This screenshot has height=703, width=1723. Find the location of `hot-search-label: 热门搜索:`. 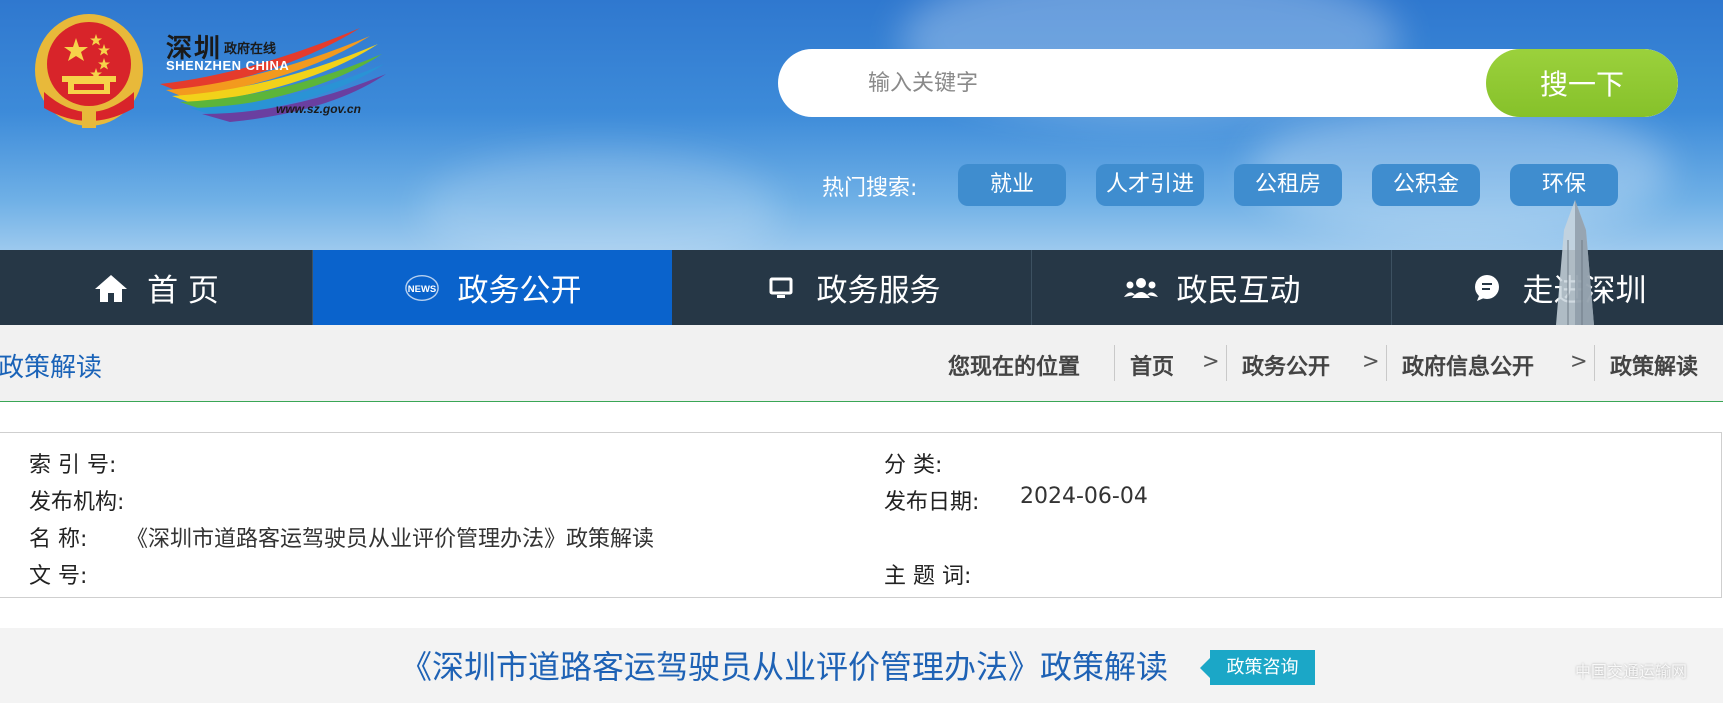

hot-search-label: 热门搜索: is located at coordinates (870, 188).